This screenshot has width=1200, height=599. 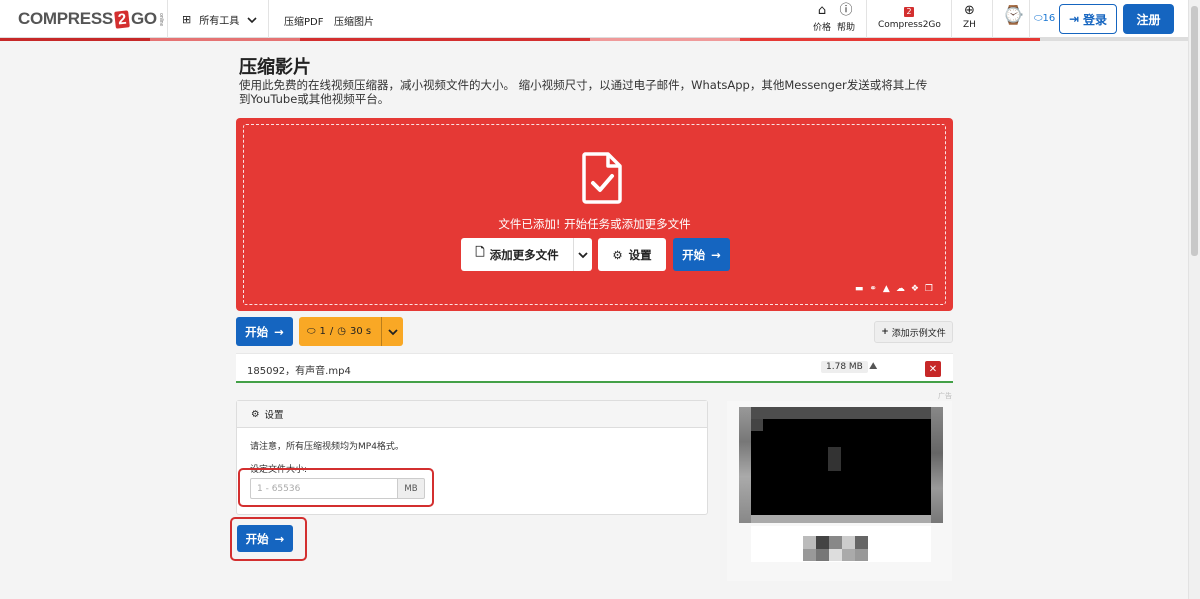 I want to click on sign-in-icon: ⇥, so click(x=1074, y=19).